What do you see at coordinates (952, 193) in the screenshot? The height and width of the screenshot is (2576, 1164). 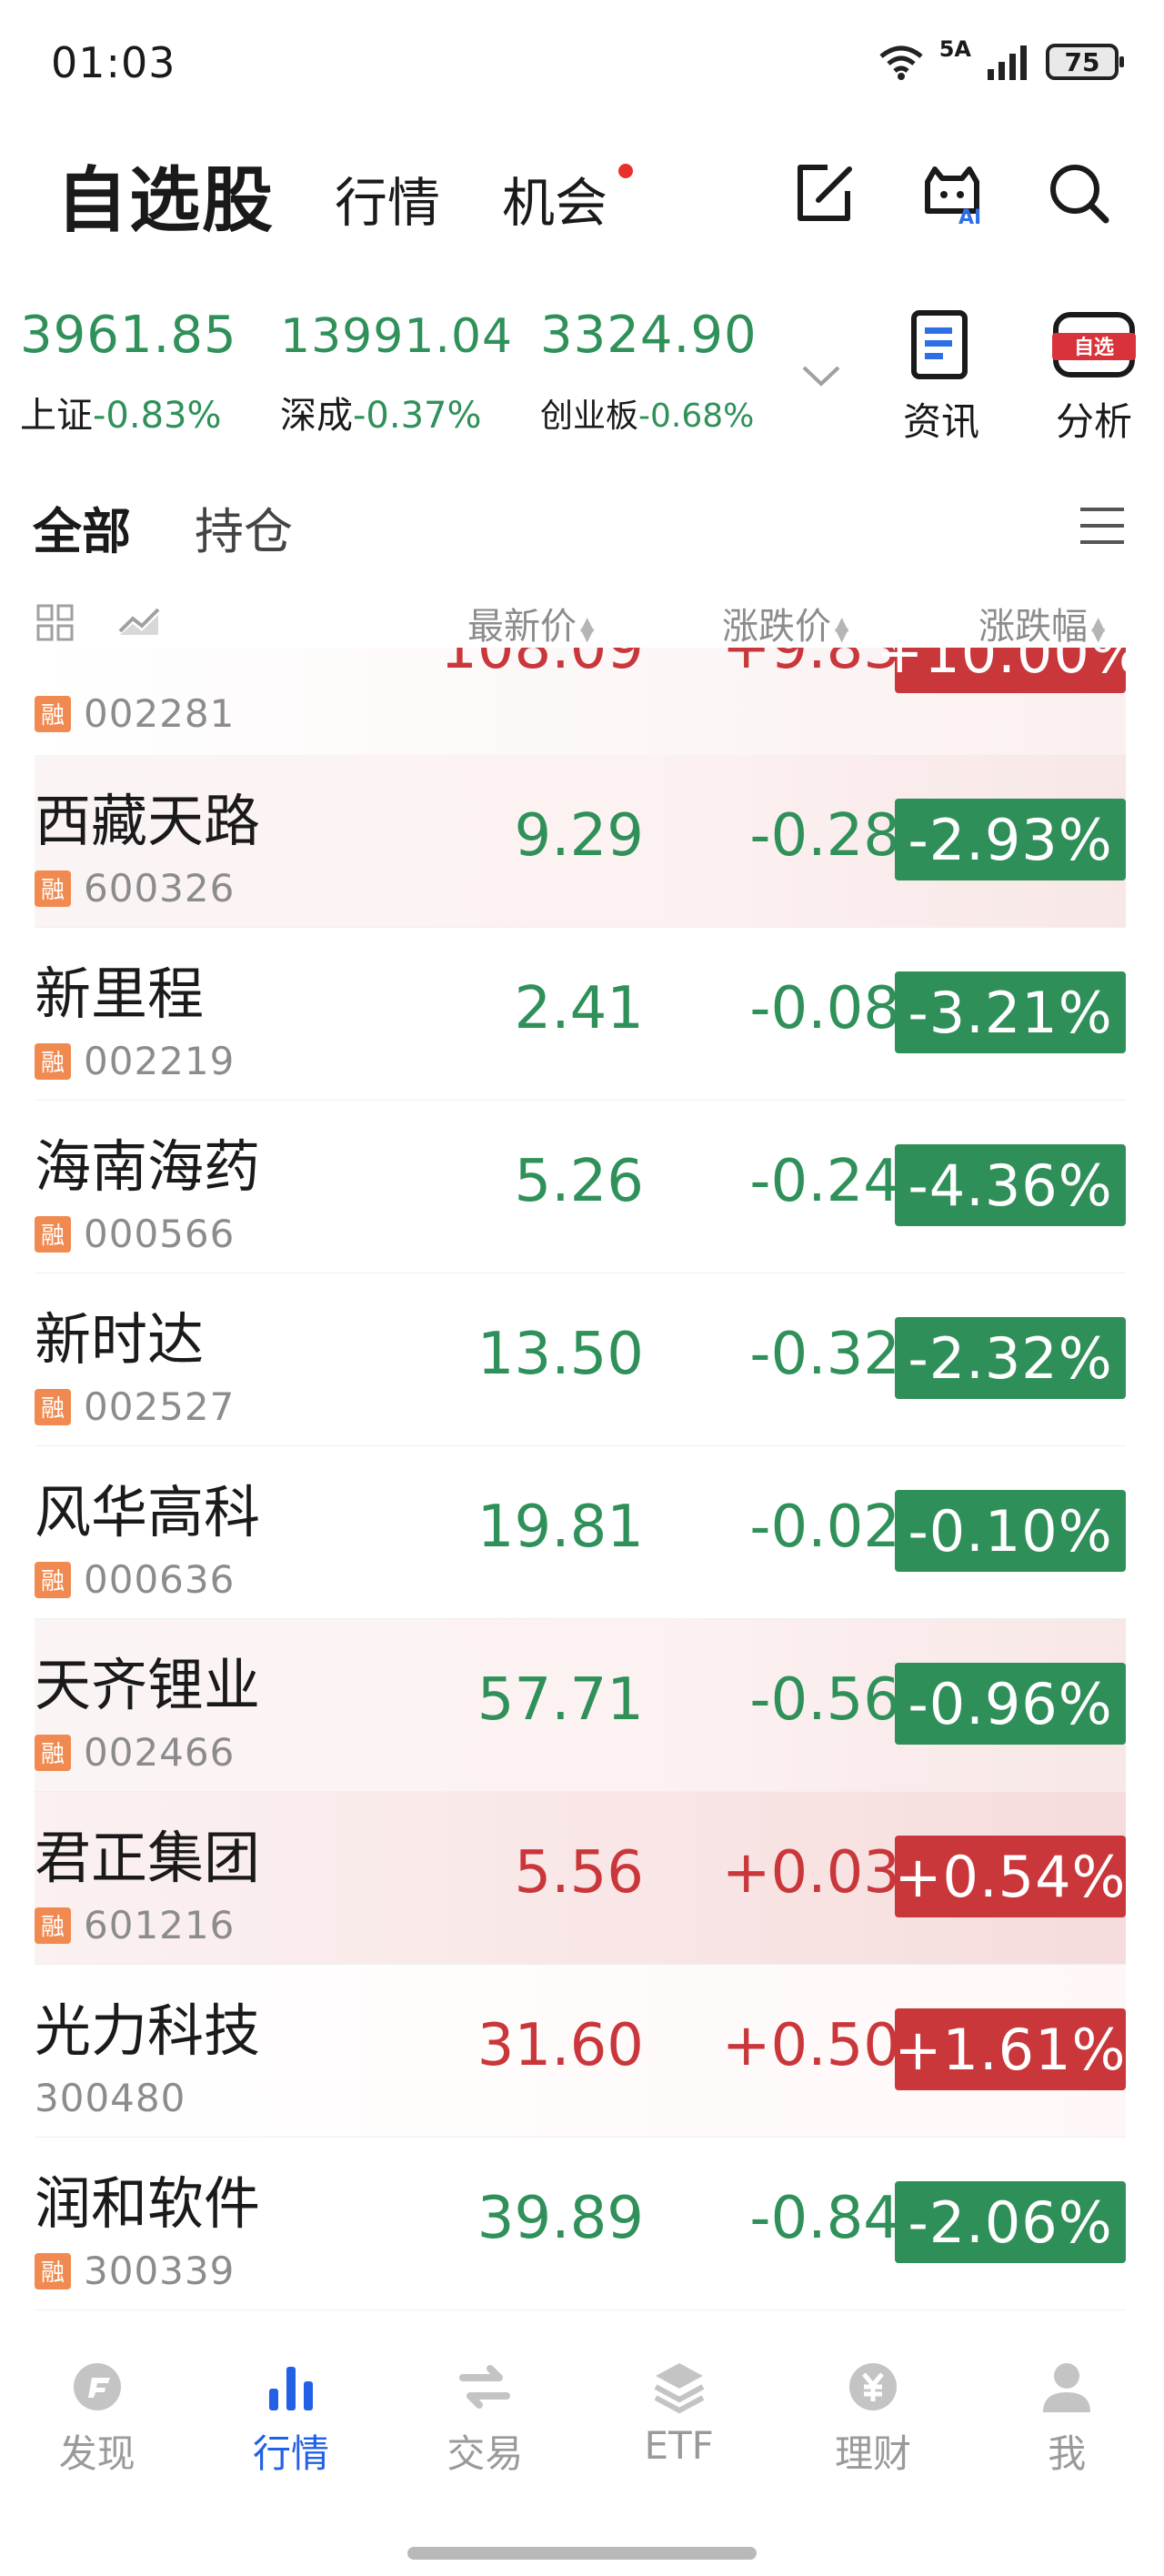 I see `ai-robot-icon: AI` at bounding box center [952, 193].